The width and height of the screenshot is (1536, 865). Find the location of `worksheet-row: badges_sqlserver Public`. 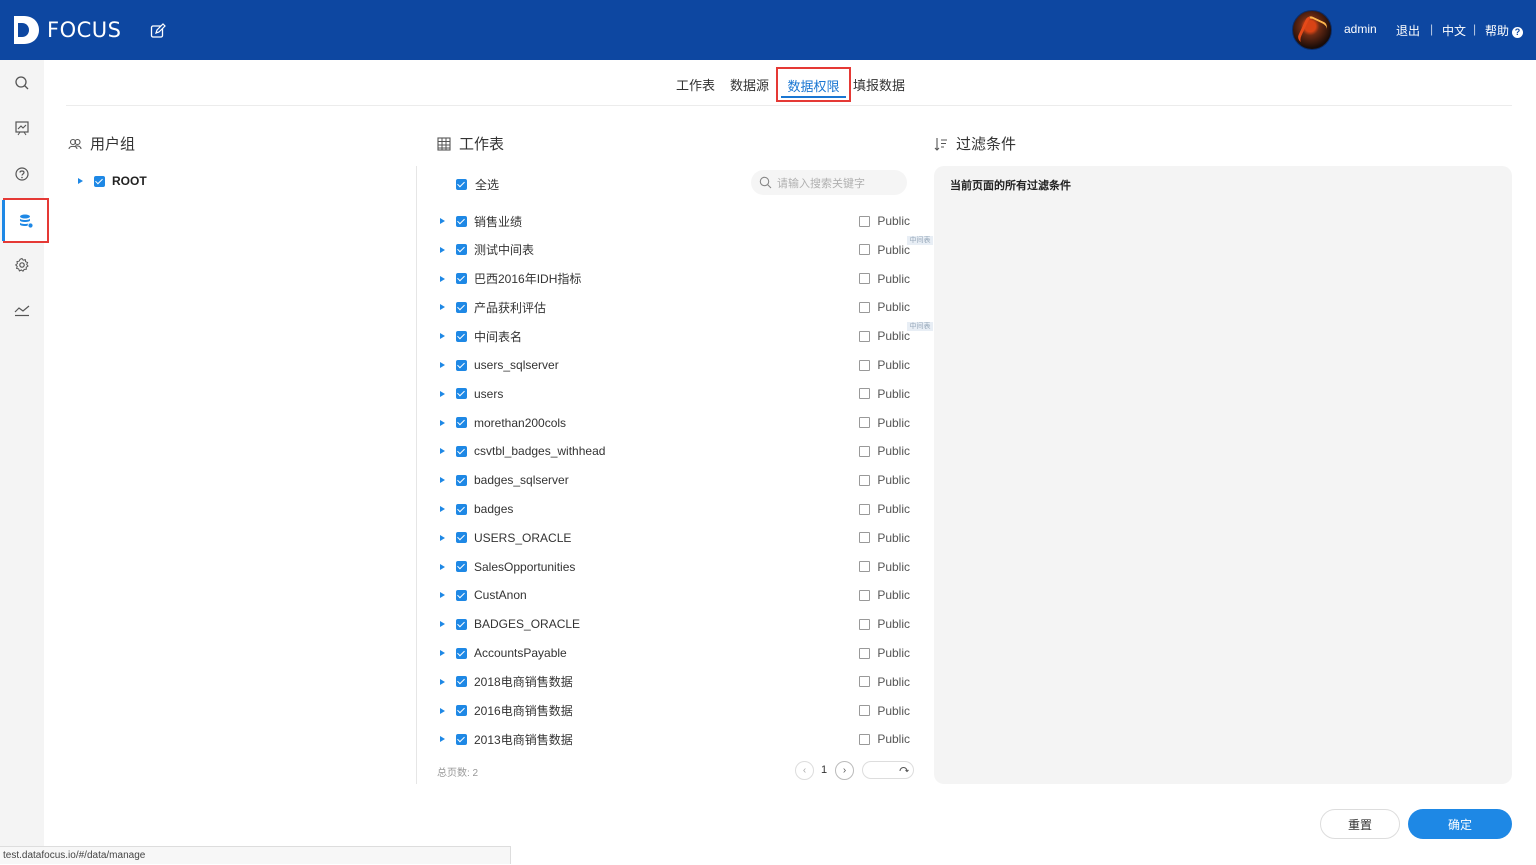

worksheet-row: badges_sqlserver Public is located at coordinates (675, 480).